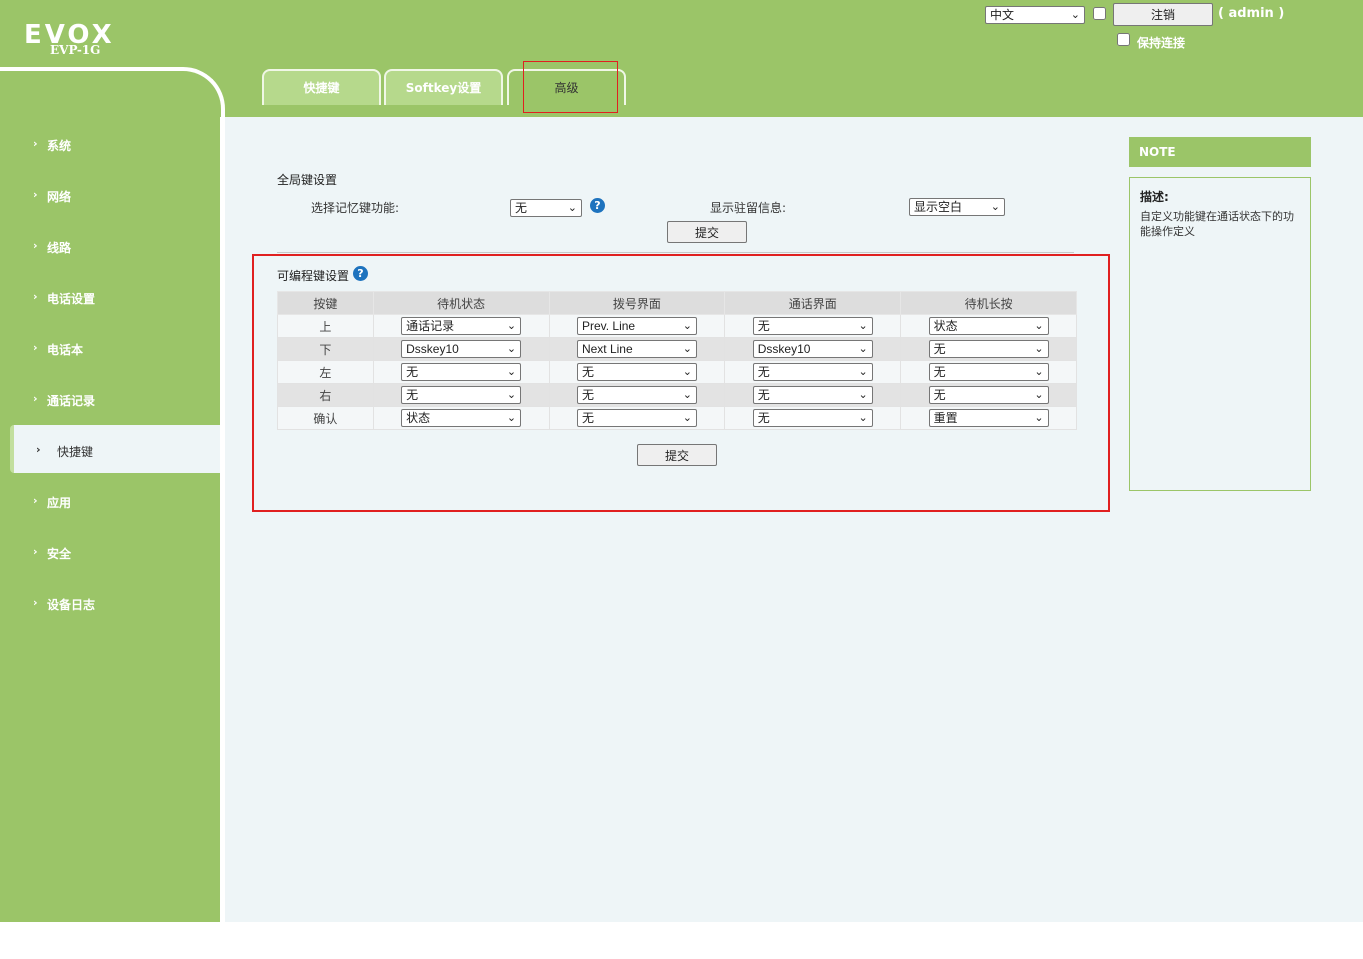 The width and height of the screenshot is (1363, 959). I want to click on sidebar-item-phone-settings: › 电话设置, so click(110, 296).